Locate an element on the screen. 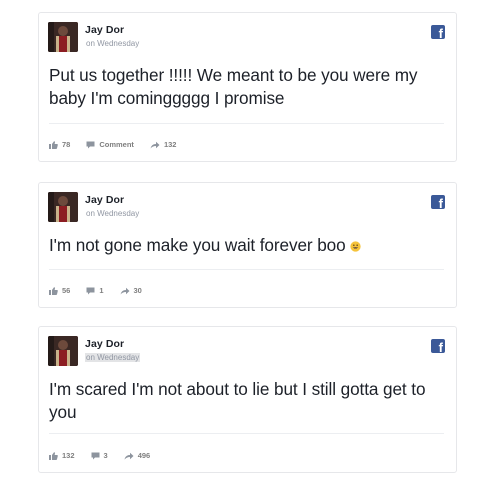 The image size is (500, 500). comment-label: Comment is located at coordinates (116, 144).